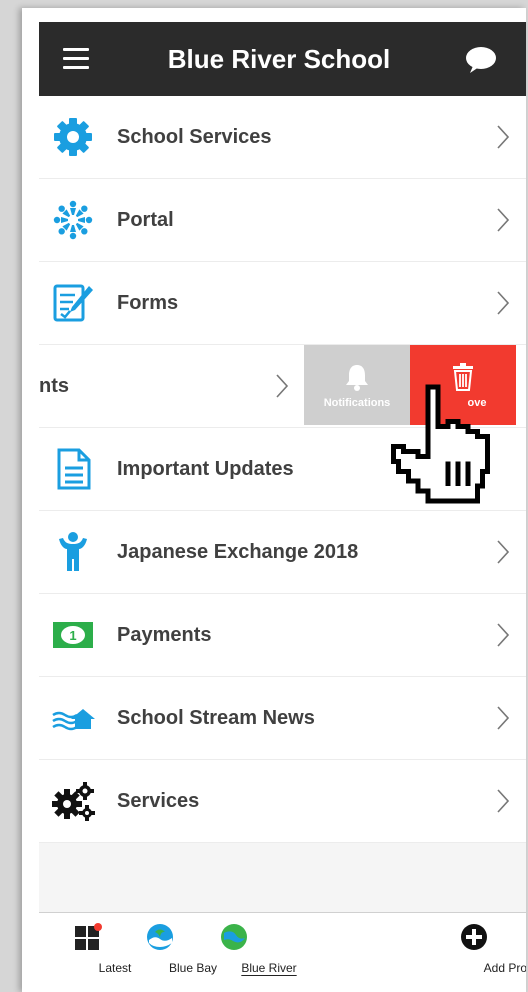 The image size is (528, 992). Describe the element at coordinates (73, 303) in the screenshot. I see `form-edit-icon` at that location.